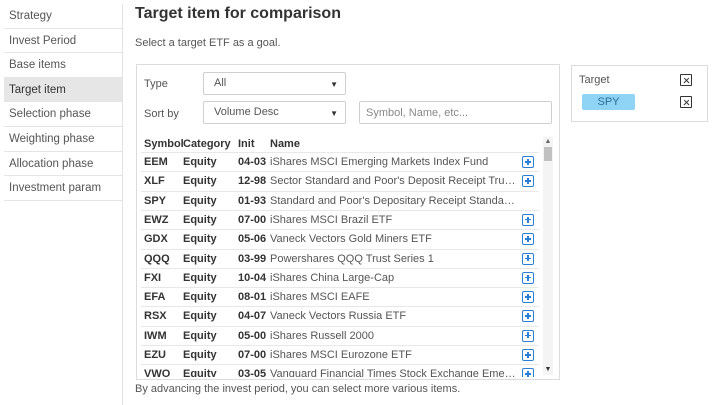  Describe the element at coordinates (63, 114) in the screenshot. I see `sidebar-item-selection-phase: Selection phase` at that location.